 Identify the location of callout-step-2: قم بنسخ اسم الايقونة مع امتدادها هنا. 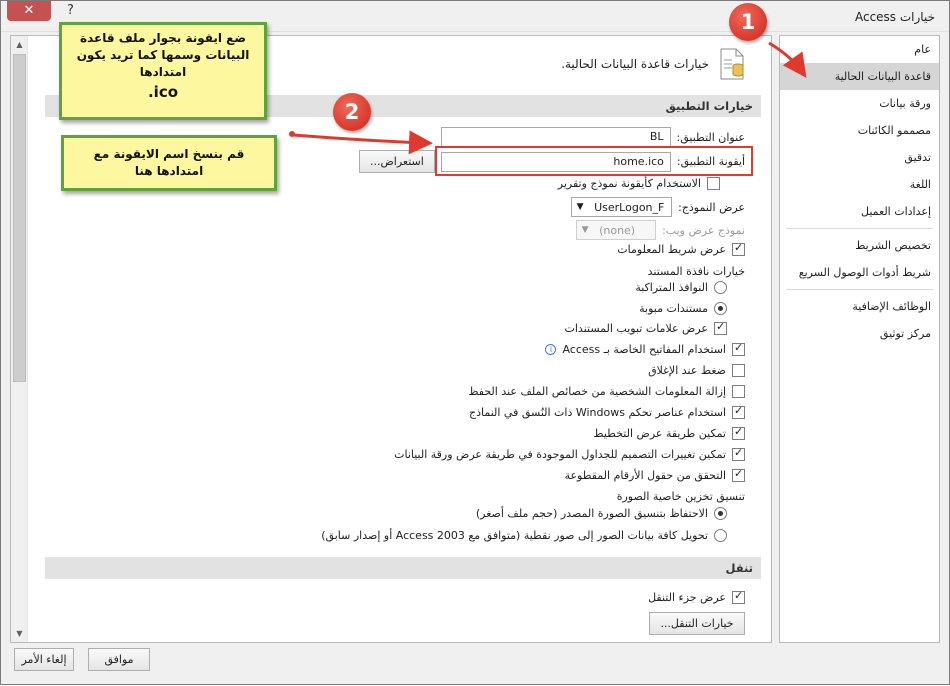
(169, 163).